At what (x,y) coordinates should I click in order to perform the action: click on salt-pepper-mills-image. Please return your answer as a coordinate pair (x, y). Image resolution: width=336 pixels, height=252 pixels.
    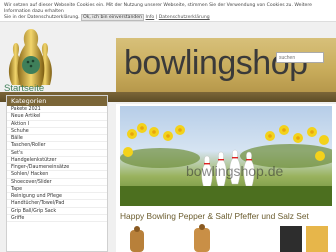
    Looking at the image, I should click on (226, 238).